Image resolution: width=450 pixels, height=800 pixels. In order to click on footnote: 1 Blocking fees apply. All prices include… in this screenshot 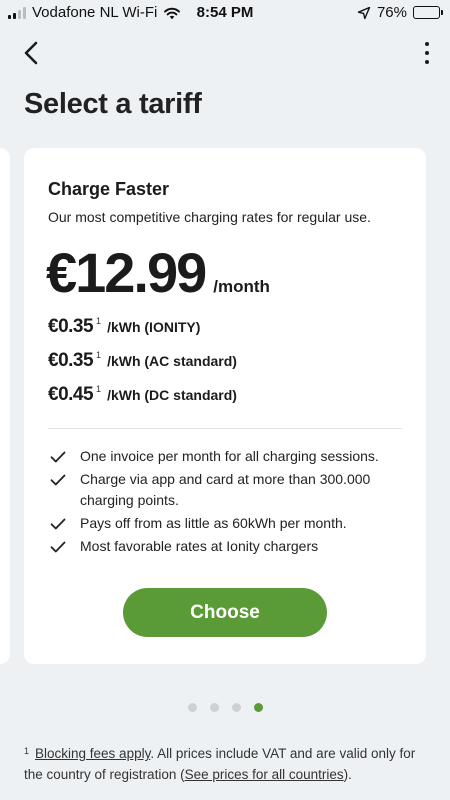, I will do `click(224, 764)`.